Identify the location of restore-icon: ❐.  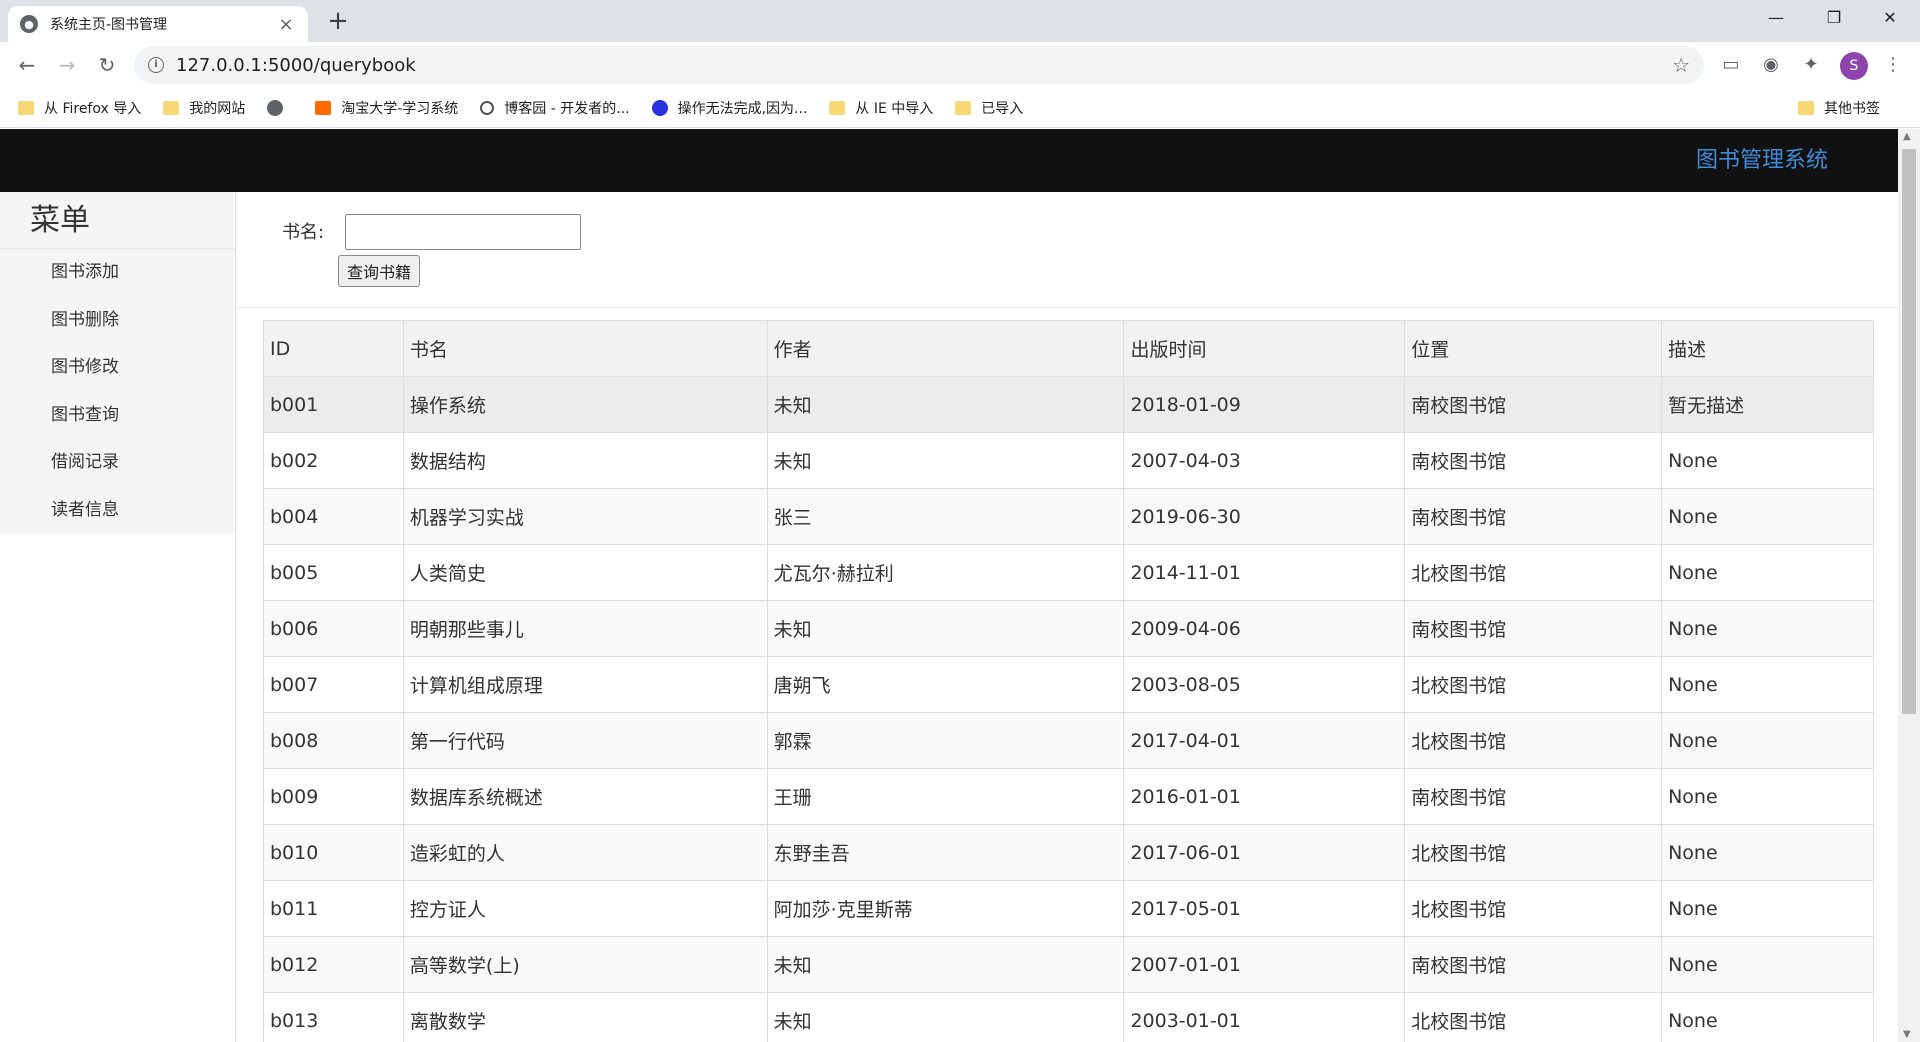
(1834, 18).